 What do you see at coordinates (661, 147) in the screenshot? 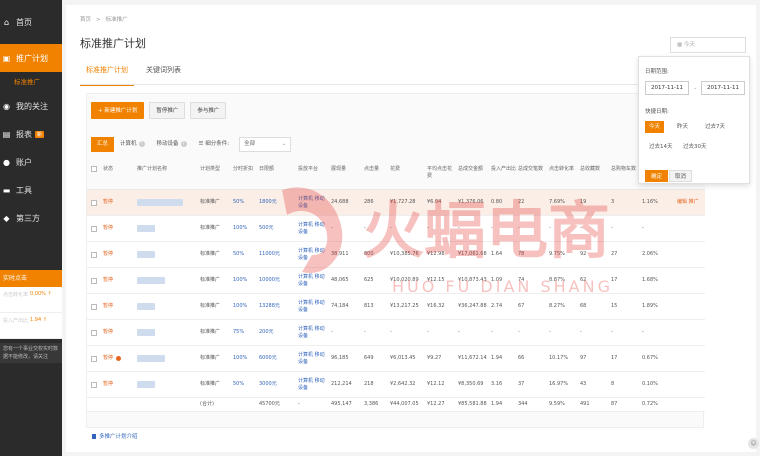
I see `quick-14days: 过去14天` at bounding box center [661, 147].